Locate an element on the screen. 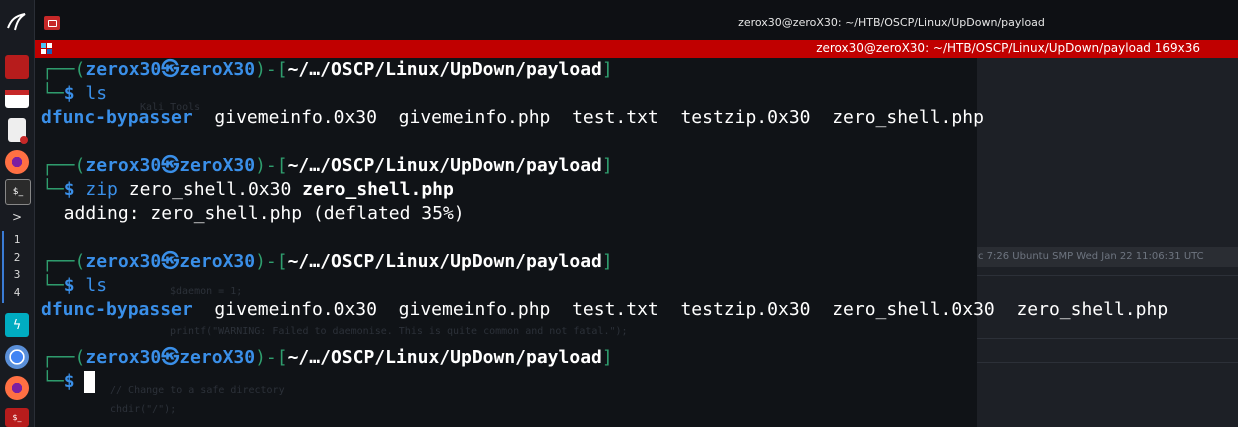  app-dock: $_ > 1 2 3 4 ϟ $_ is located at coordinates (17, 213).